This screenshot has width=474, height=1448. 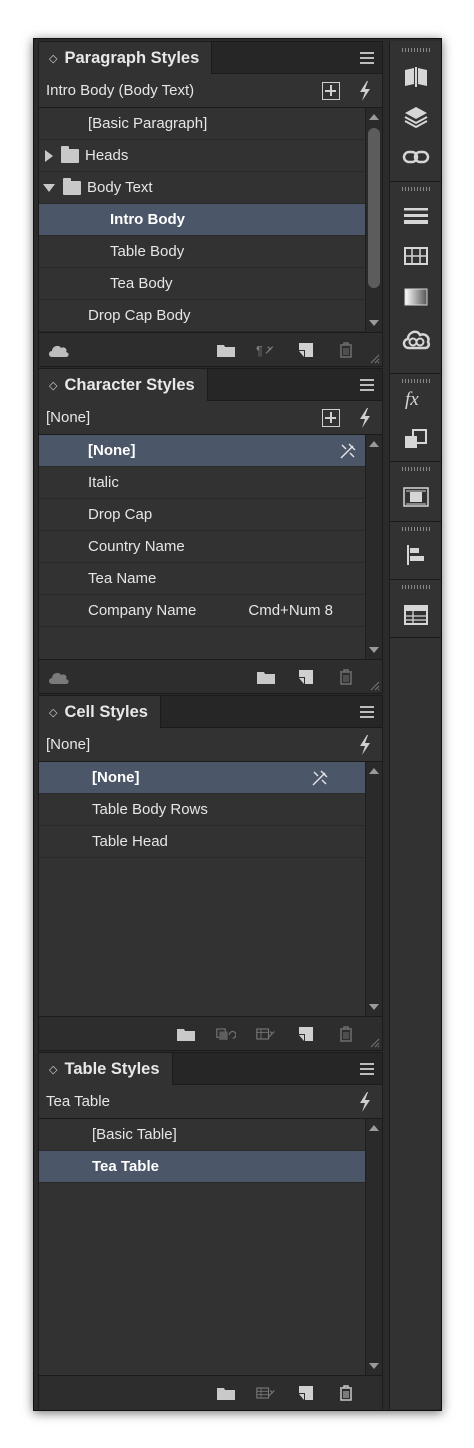 What do you see at coordinates (416, 339) in the screenshot?
I see `creative-cloud-icon` at bounding box center [416, 339].